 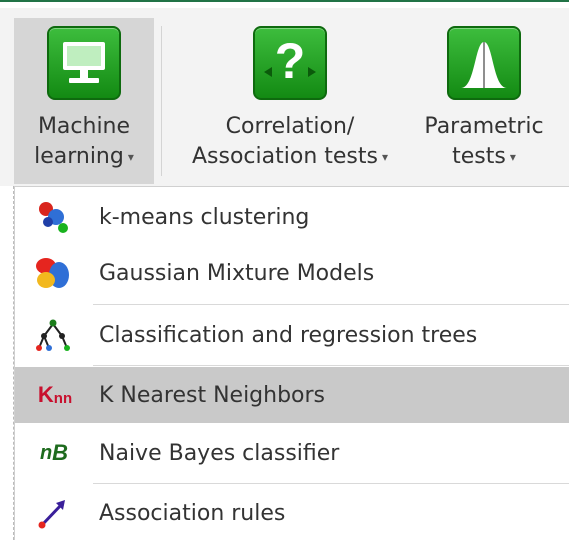 What do you see at coordinates (284, 4) in the screenshot?
I see `title-accent-strip` at bounding box center [284, 4].